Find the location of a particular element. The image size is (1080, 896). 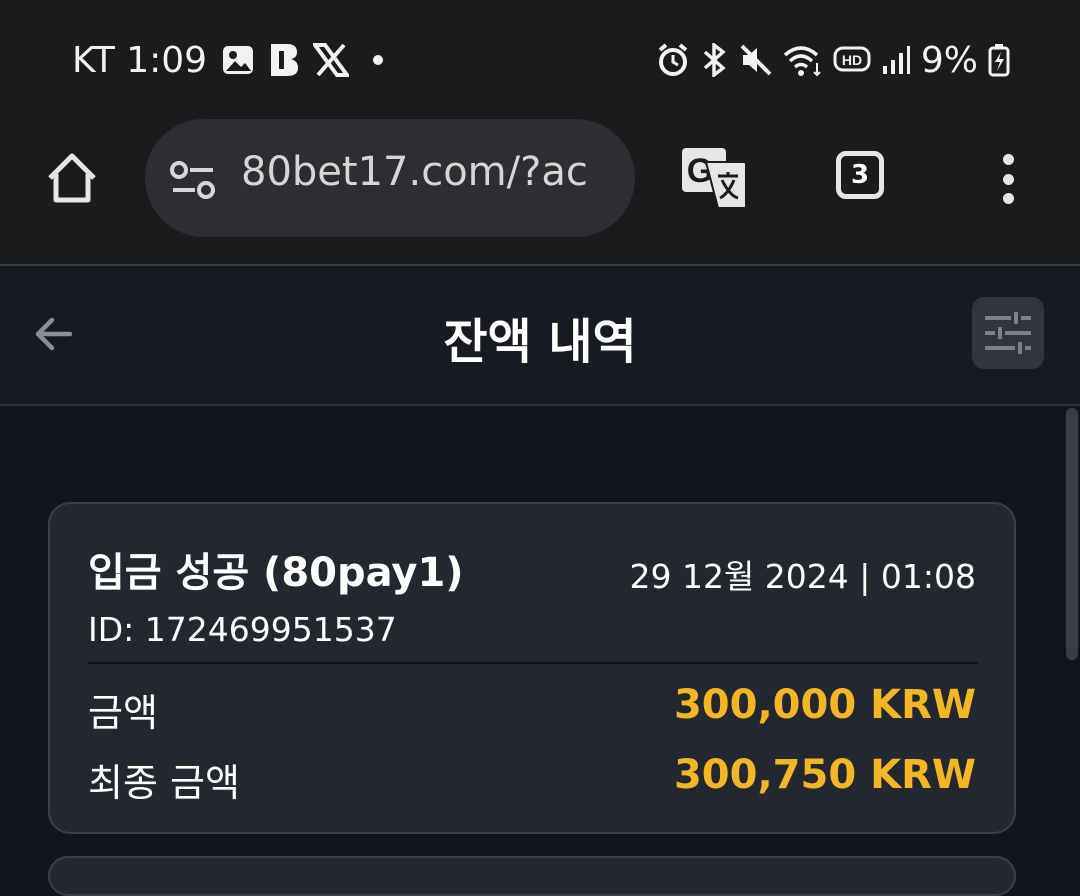

mute-icon is located at coordinates (756, 60).